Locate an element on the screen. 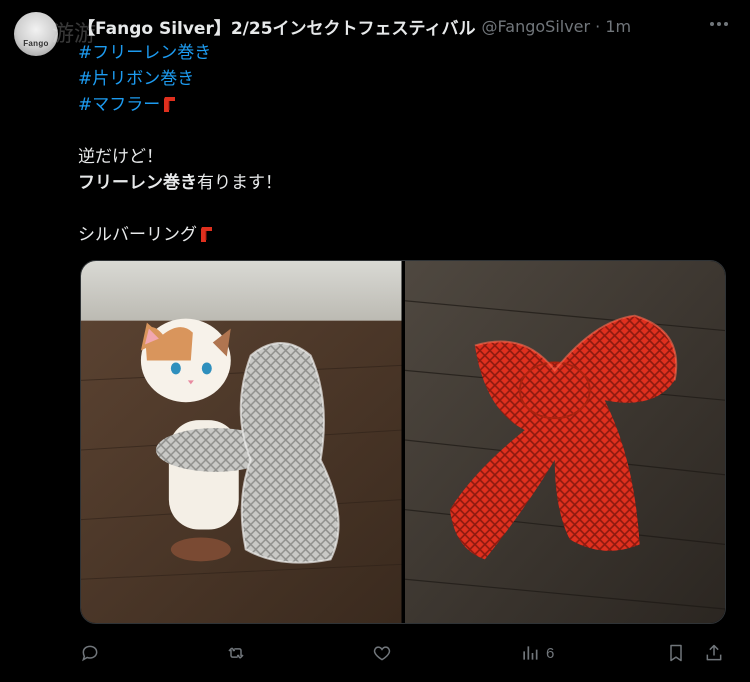  tweet-line: フリーレン巻き有ります！ is located at coordinates (180, 183).